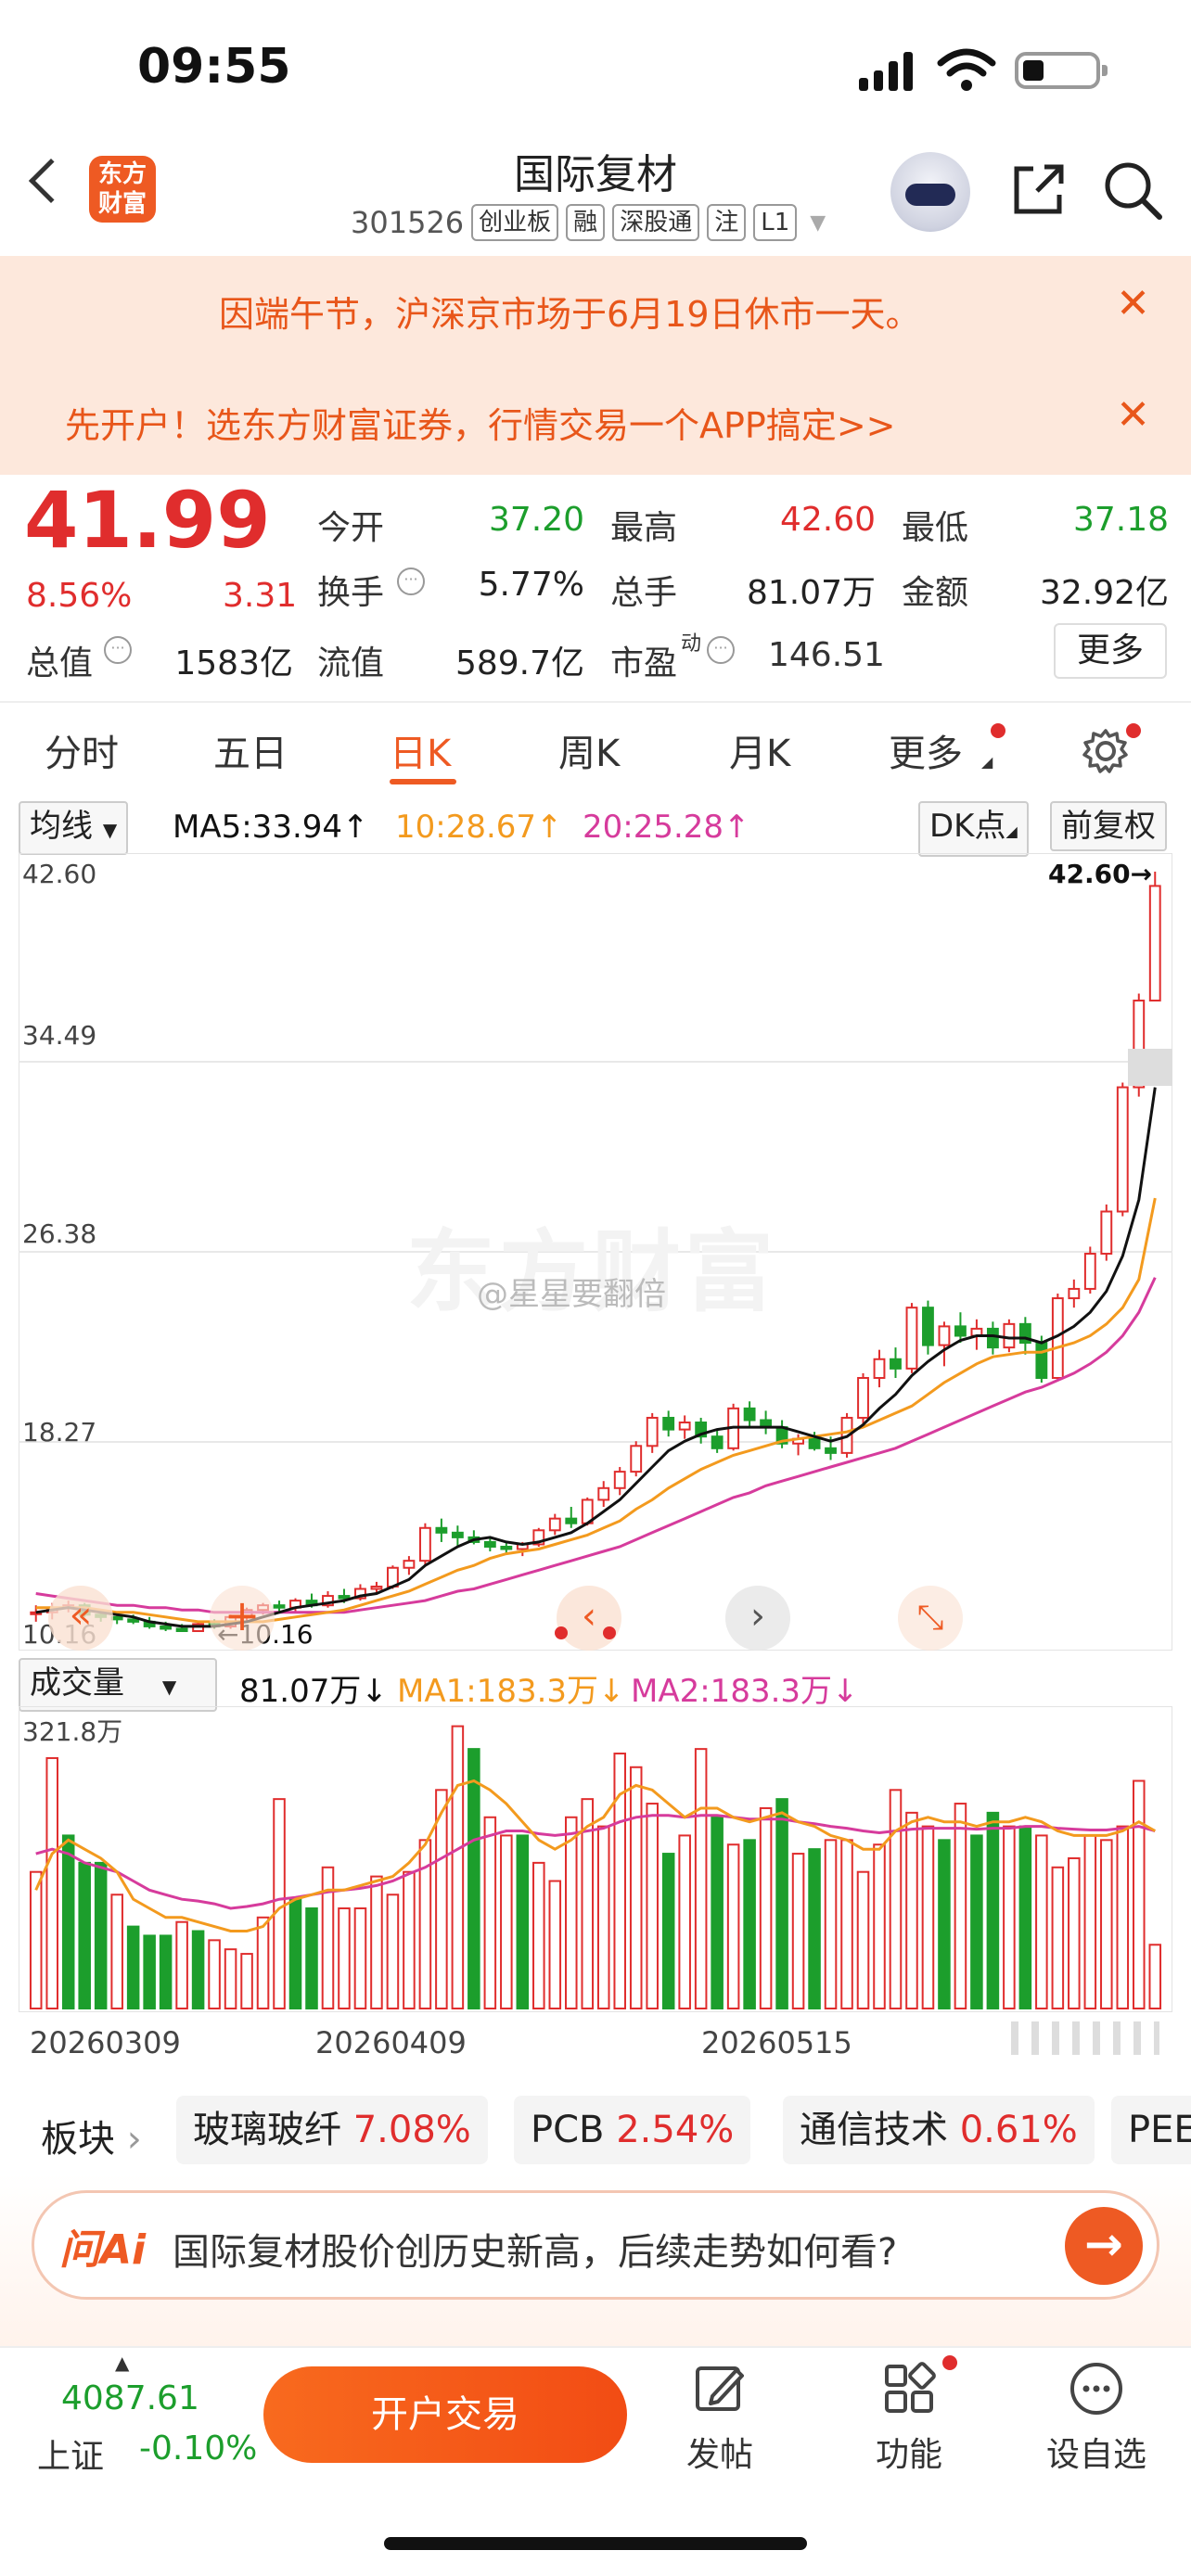 The image size is (1191, 2576). I want to click on ma10-value: 10:28.67↑, so click(479, 827).